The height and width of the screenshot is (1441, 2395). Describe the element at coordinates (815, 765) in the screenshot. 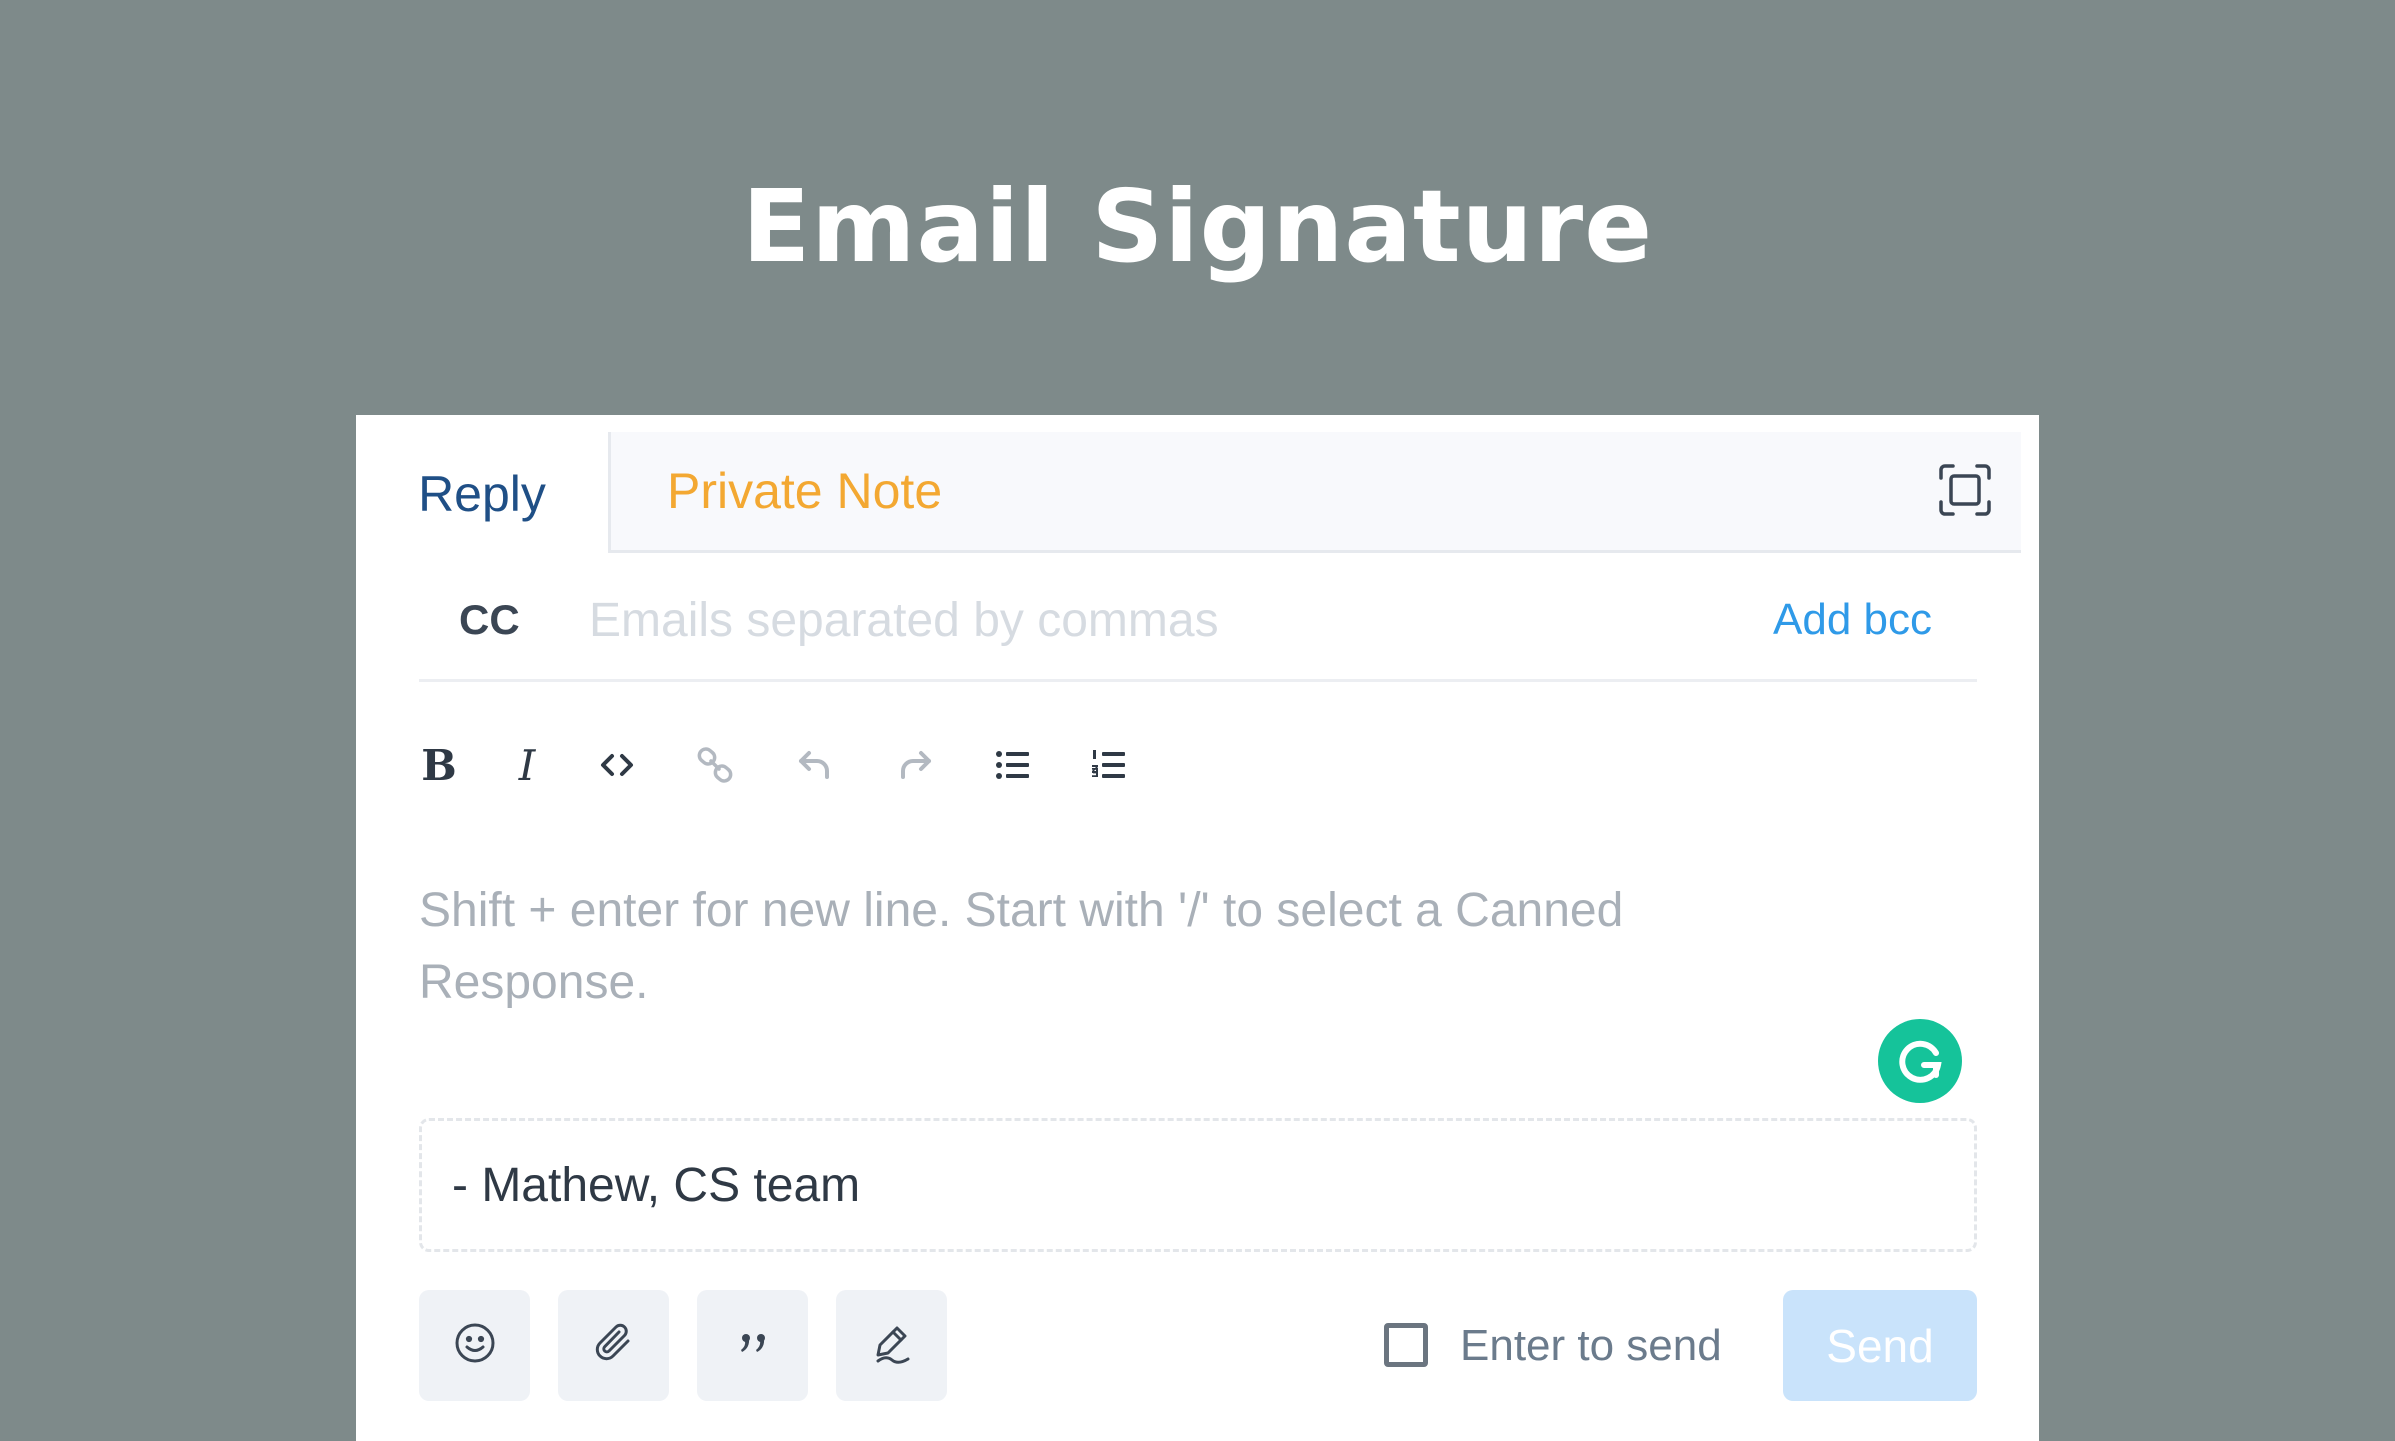

I see `undo-icon` at that location.